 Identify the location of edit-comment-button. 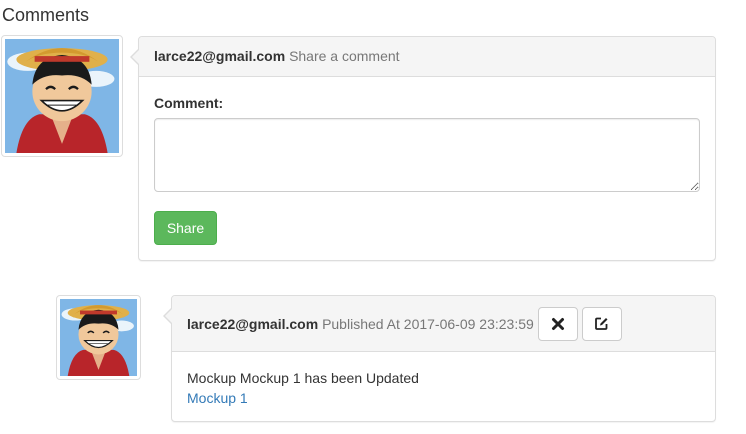
(601, 323).